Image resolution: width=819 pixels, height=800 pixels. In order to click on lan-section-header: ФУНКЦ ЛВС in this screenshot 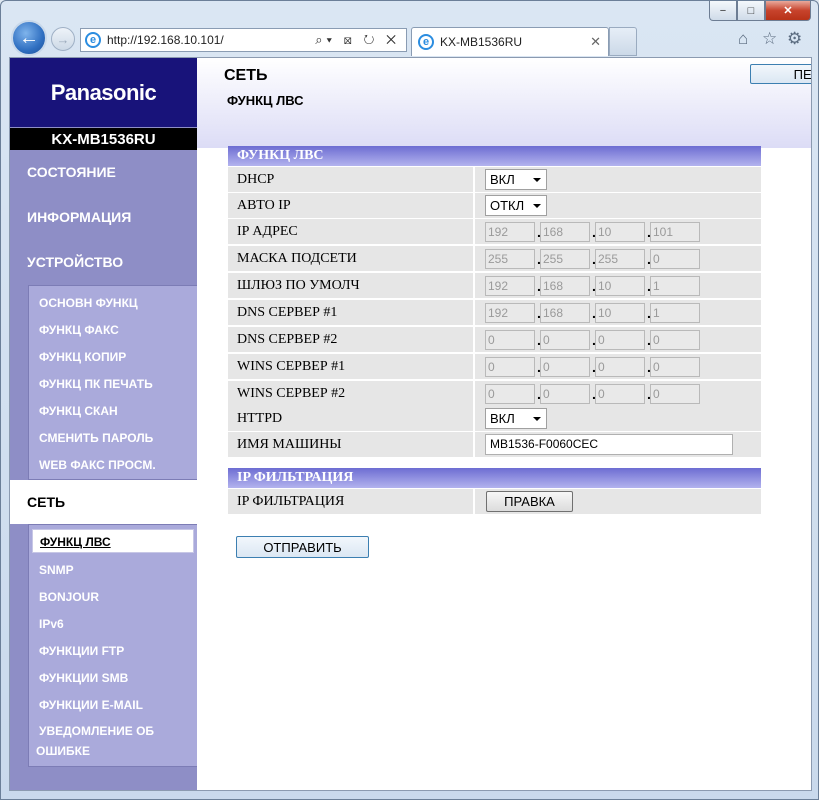, I will do `click(494, 156)`.